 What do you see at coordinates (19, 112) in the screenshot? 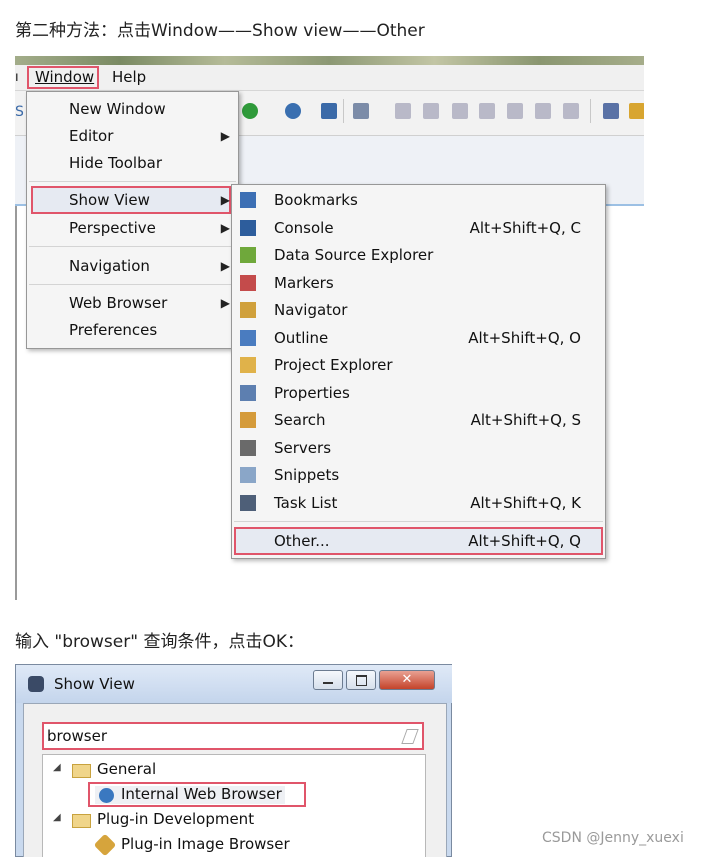
I see `toolbar-edge-icon: S` at bounding box center [19, 112].